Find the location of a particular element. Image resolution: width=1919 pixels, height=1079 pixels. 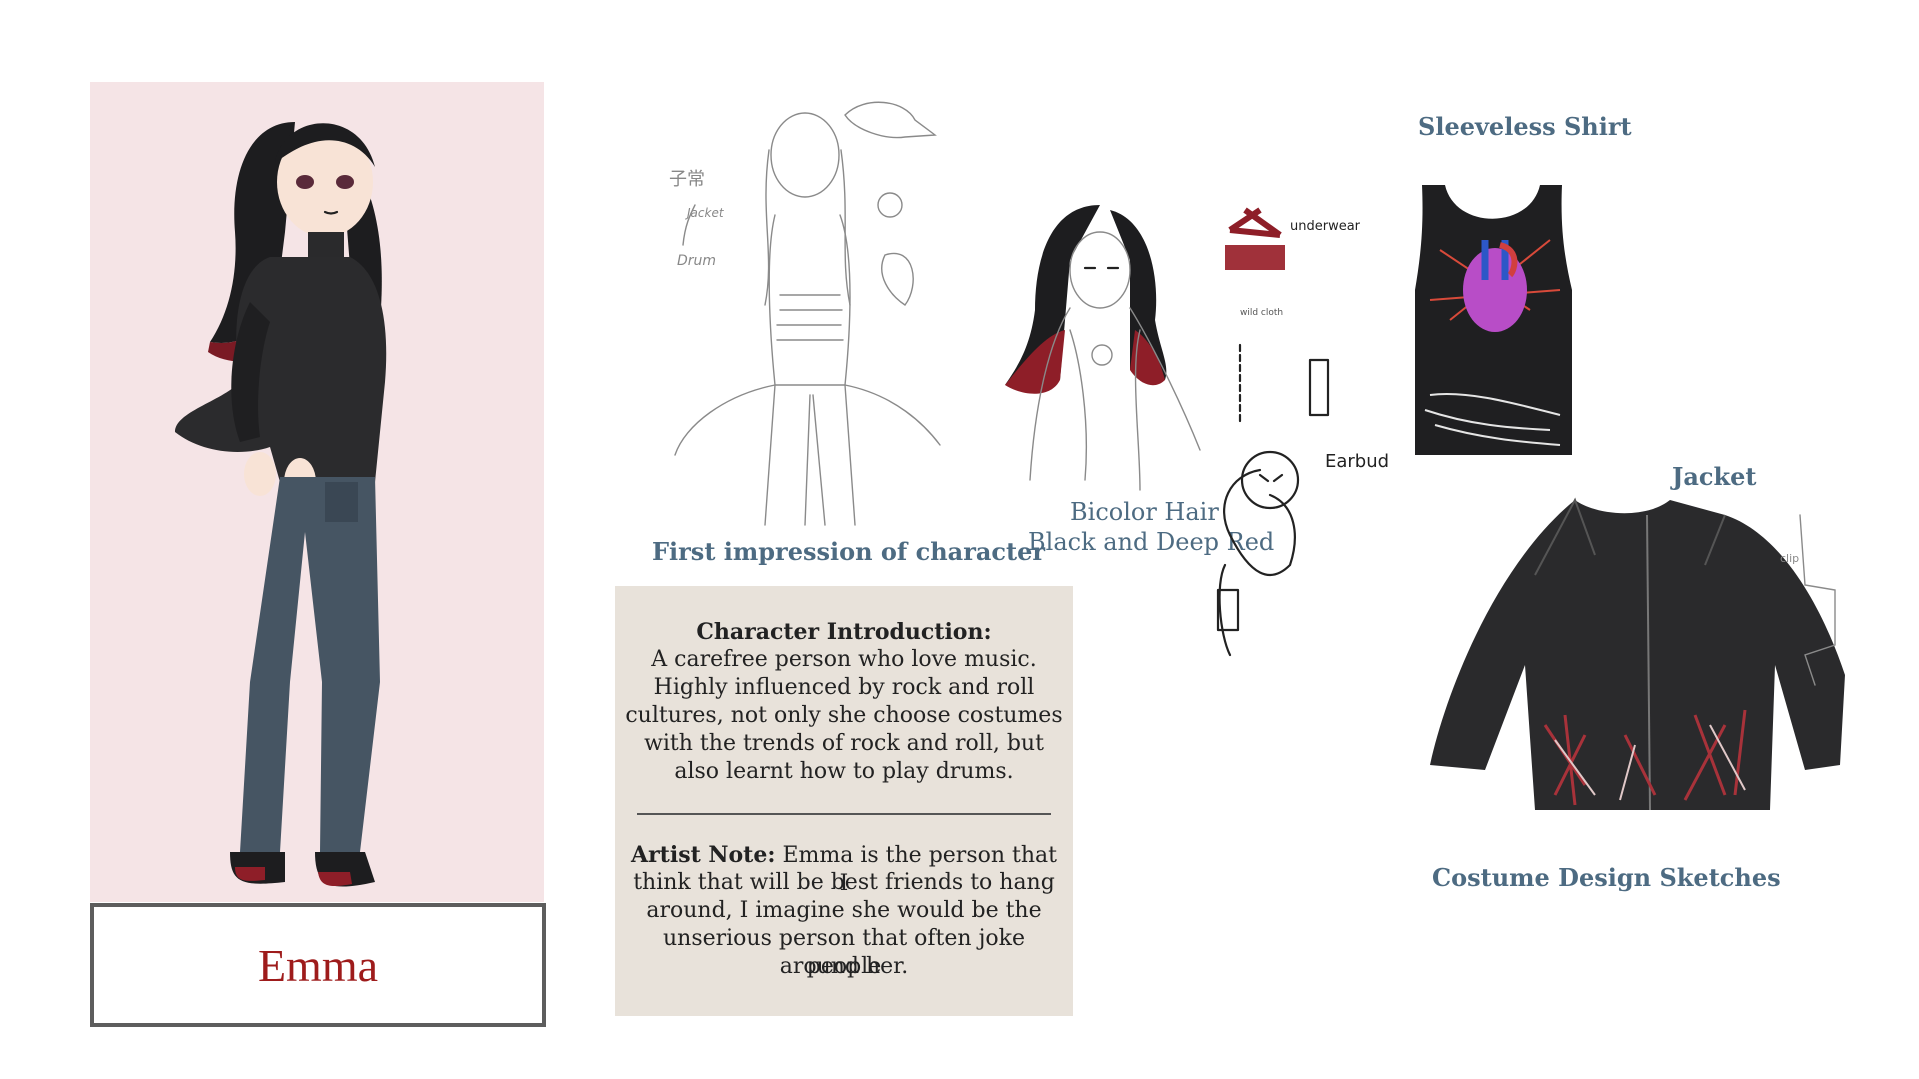

costume-sketches-label: Costume Design Sketches is located at coordinates (1606, 877).